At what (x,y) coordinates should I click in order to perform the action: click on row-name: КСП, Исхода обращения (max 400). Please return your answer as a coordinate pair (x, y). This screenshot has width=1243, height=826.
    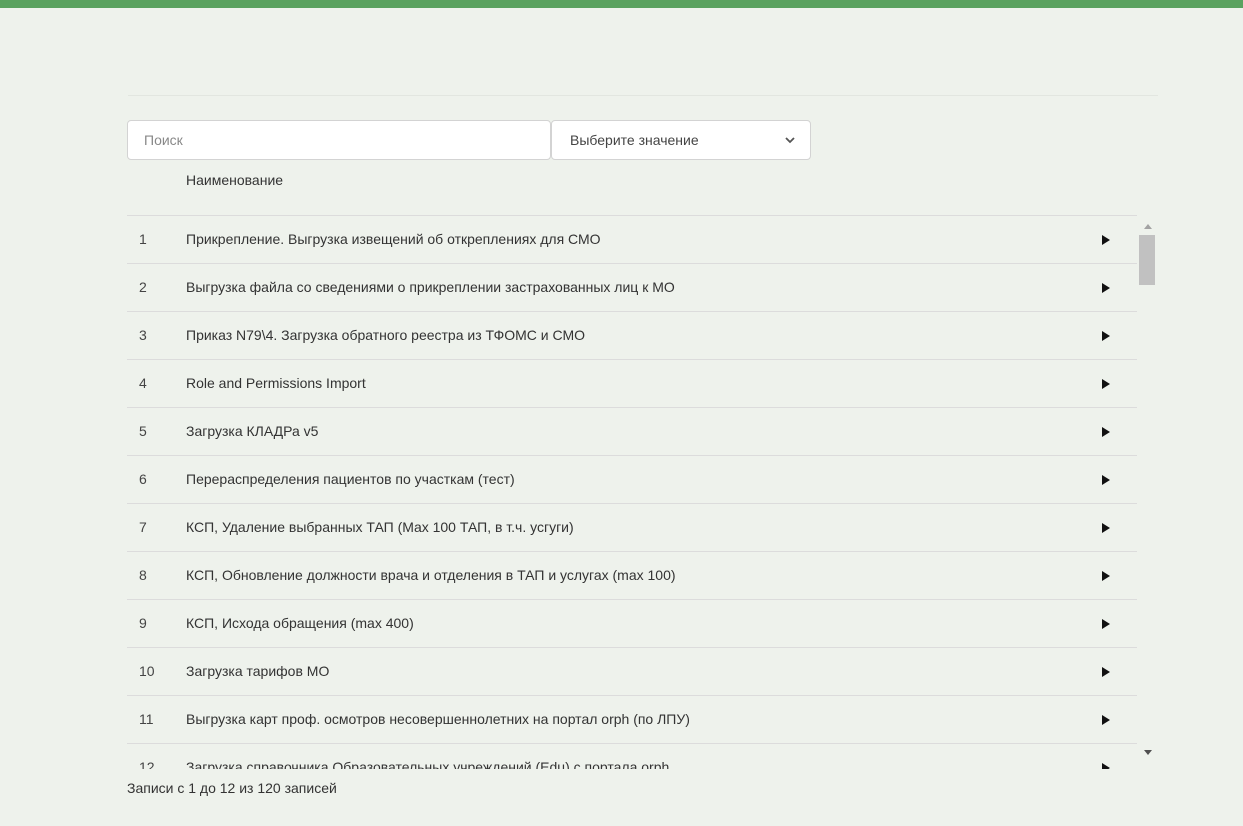
    Looking at the image, I should click on (300, 623).